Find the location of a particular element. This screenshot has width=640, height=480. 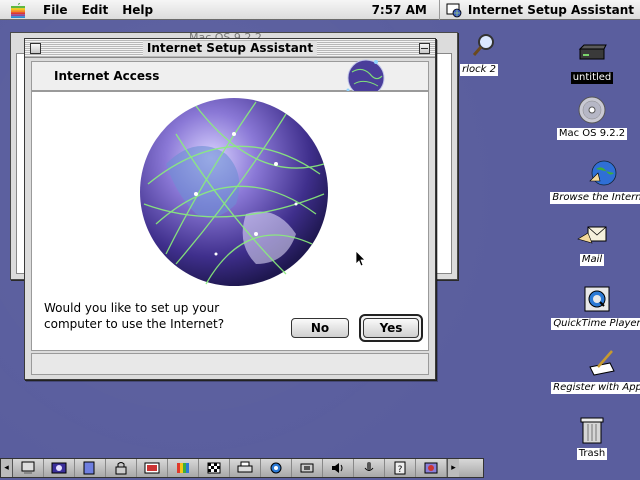

quicktime-strip-icon is located at coordinates (276, 468).